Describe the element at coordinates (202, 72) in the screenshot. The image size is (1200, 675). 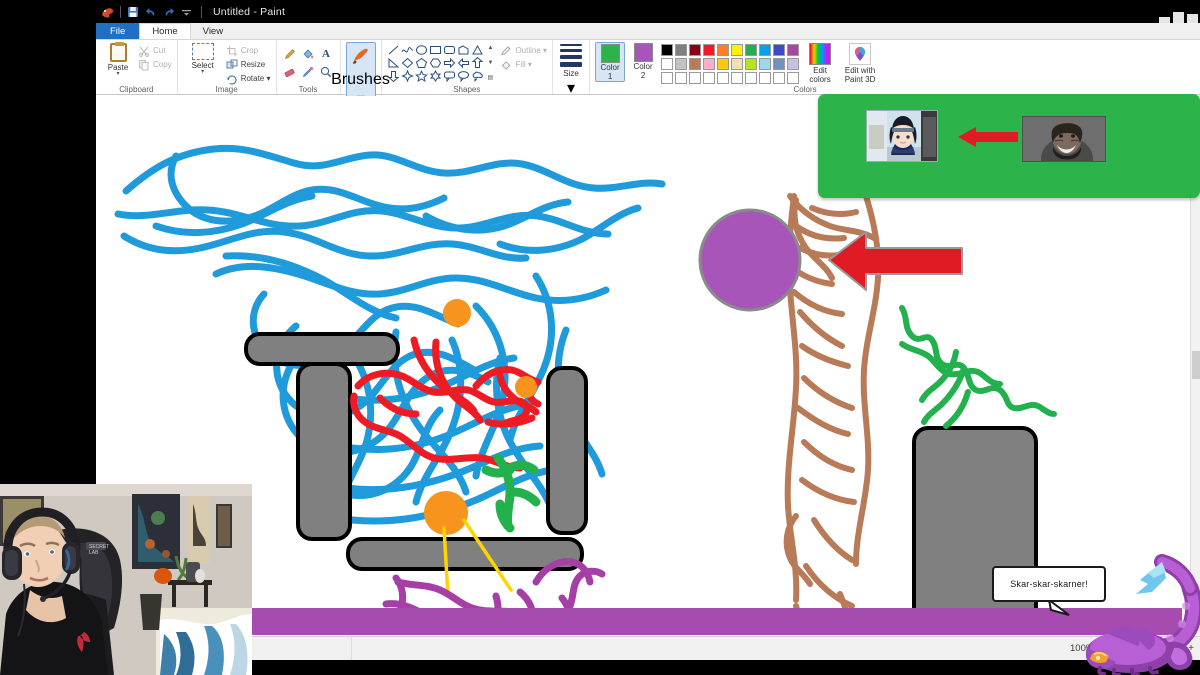
I see `select-caret: ▾` at that location.